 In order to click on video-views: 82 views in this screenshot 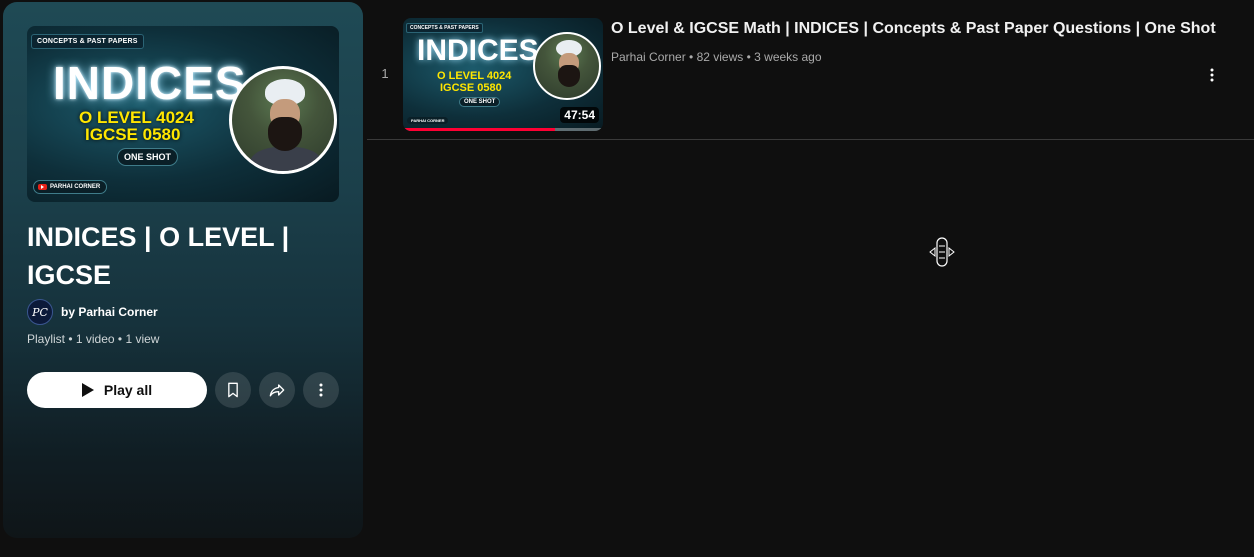, I will do `click(720, 57)`.